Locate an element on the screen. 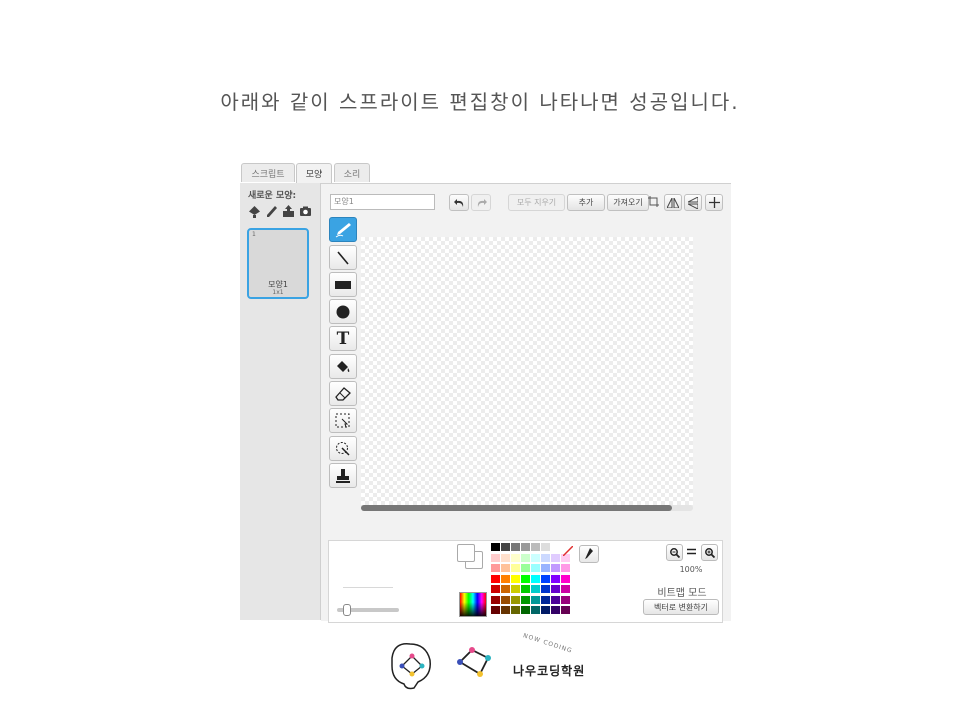 The height and width of the screenshot is (720, 960). tab-sounds: 소리 is located at coordinates (352, 172).